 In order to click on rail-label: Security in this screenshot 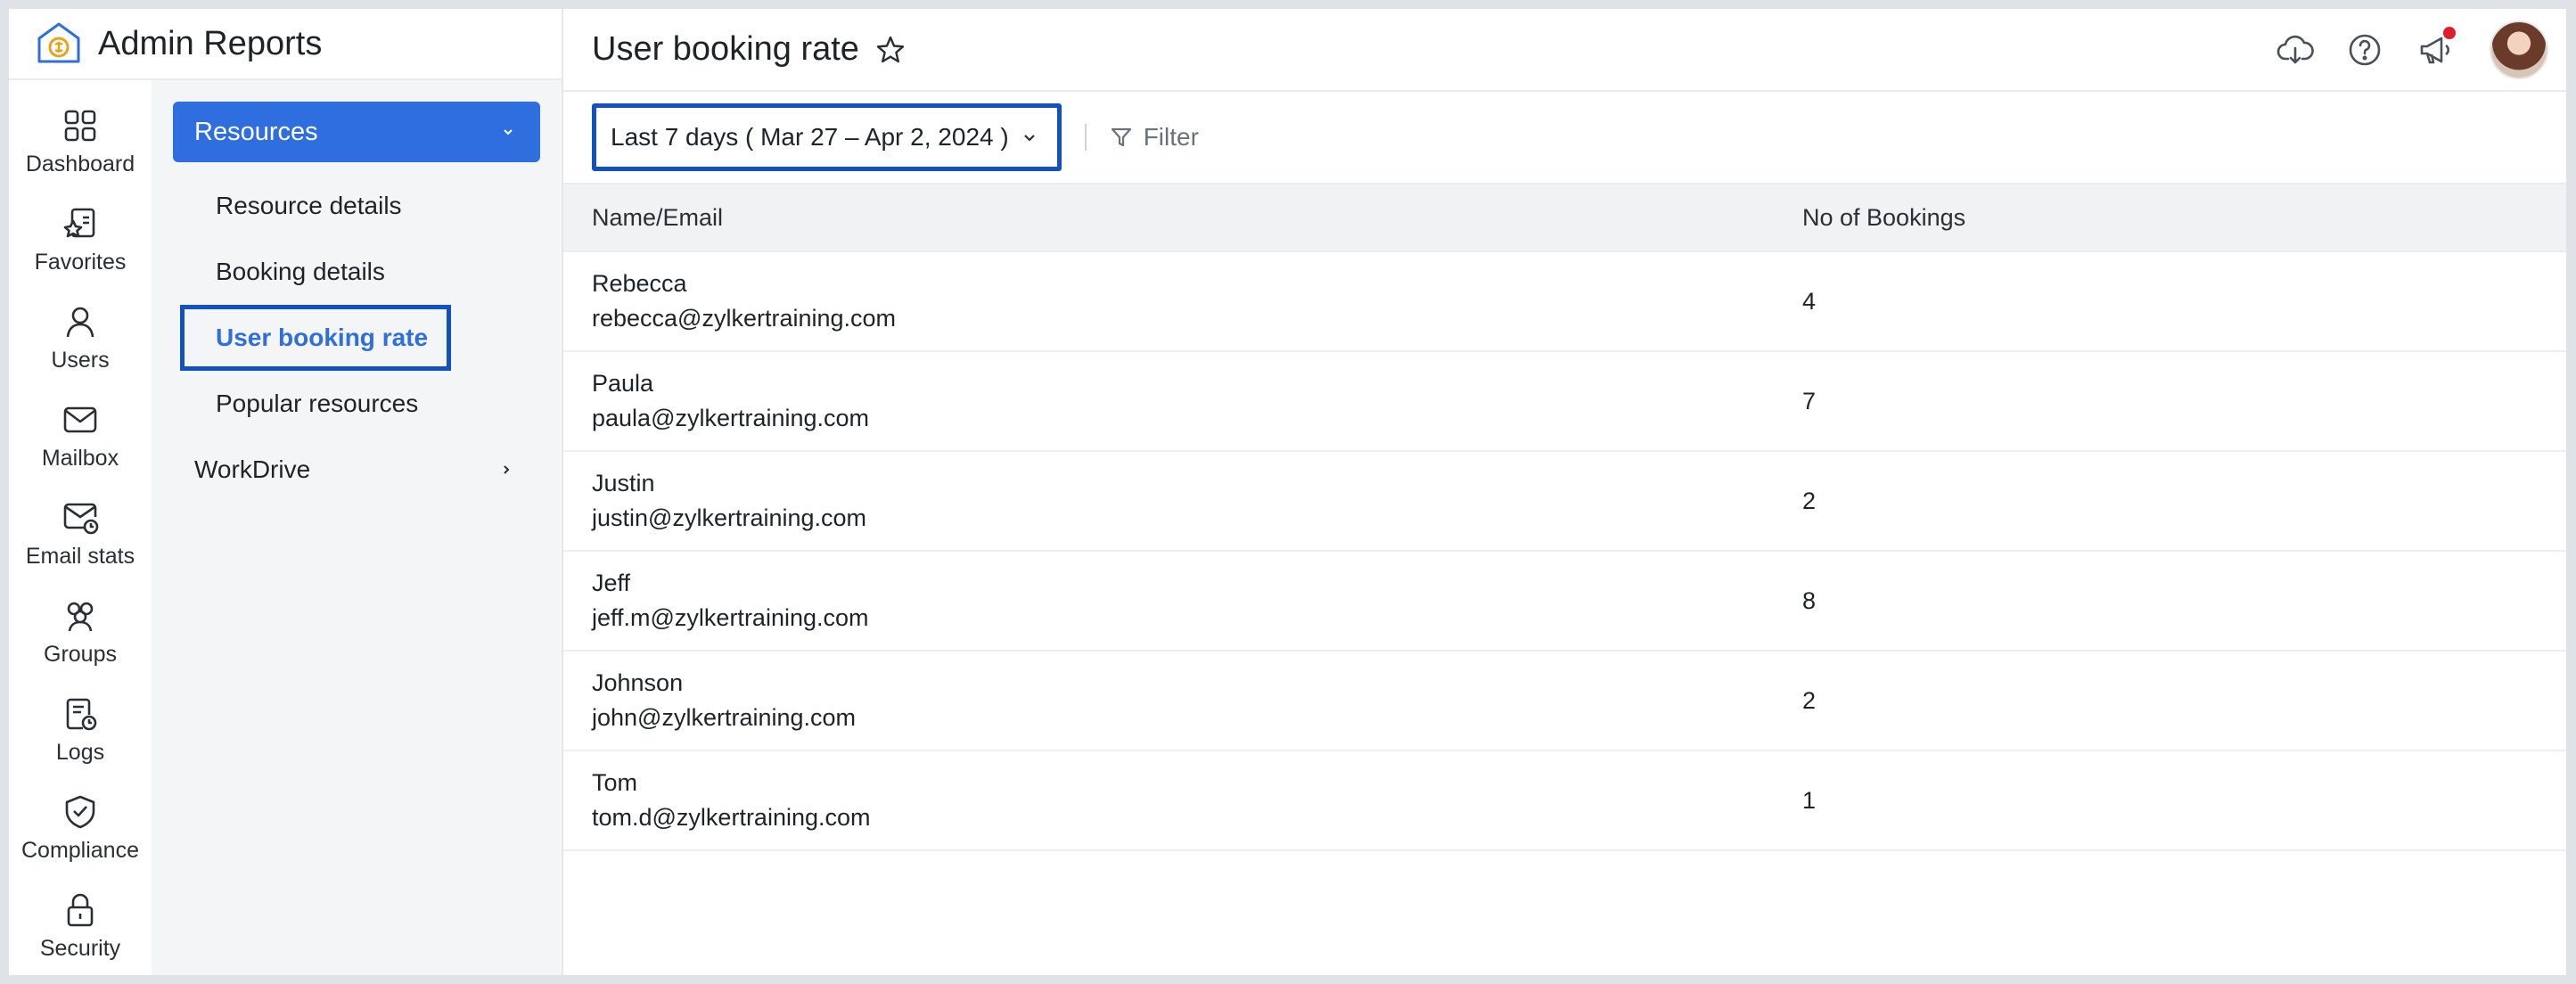, I will do `click(80, 948)`.